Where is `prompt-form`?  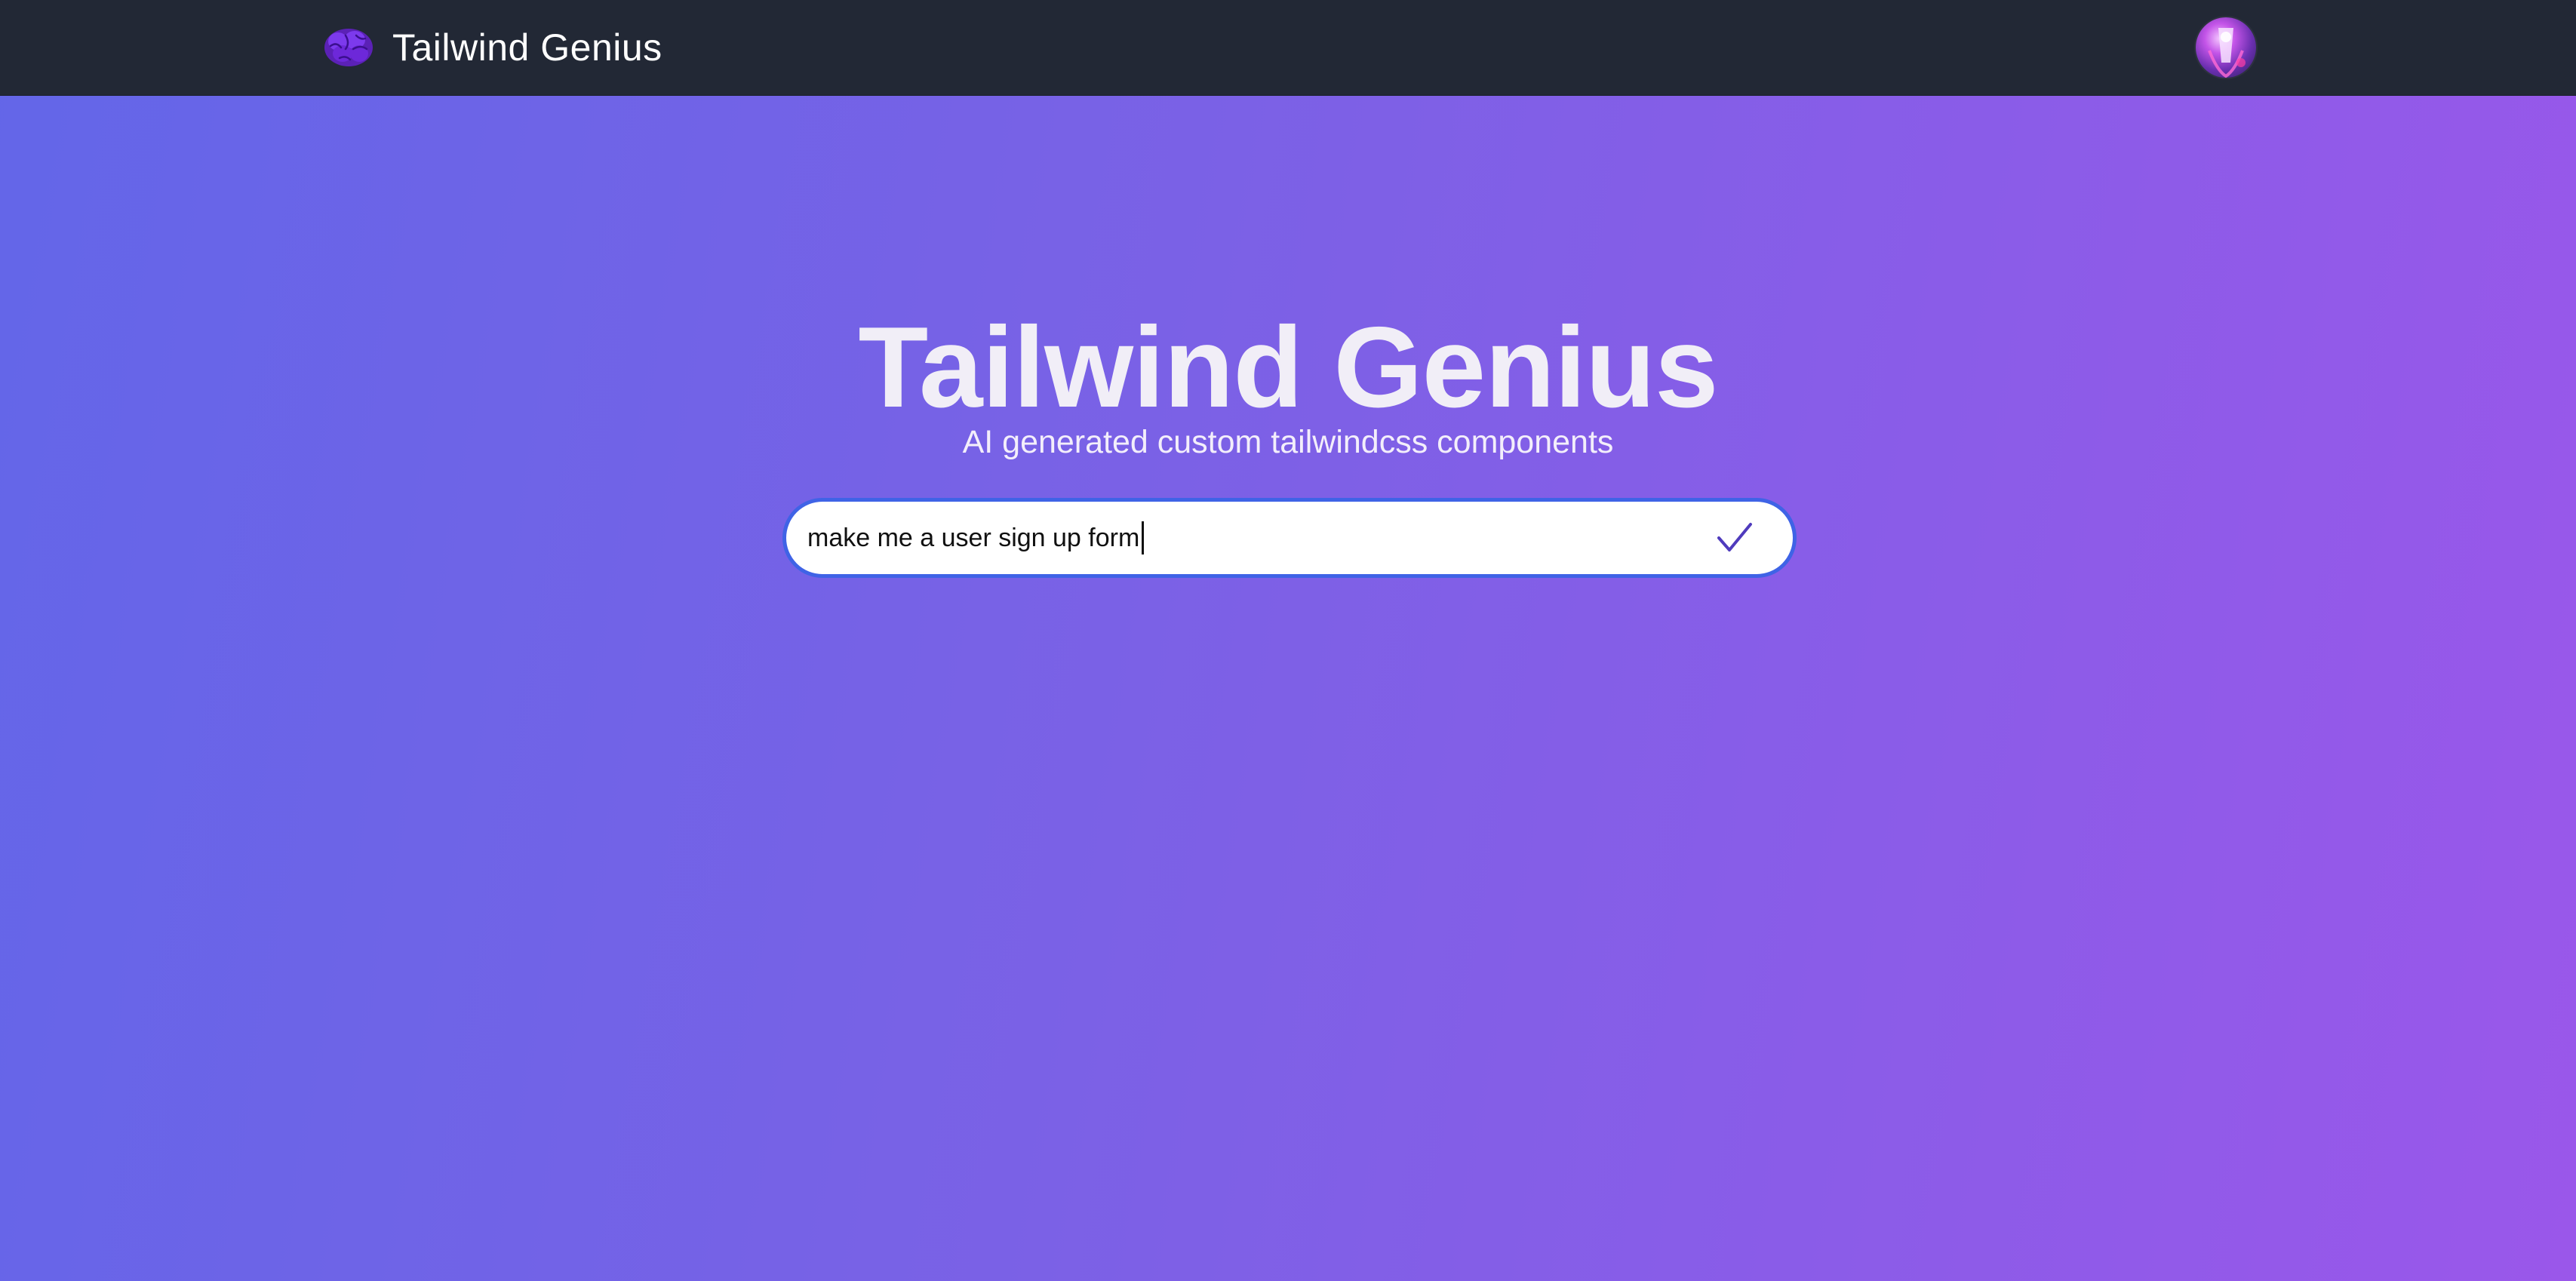 prompt-form is located at coordinates (1289, 538).